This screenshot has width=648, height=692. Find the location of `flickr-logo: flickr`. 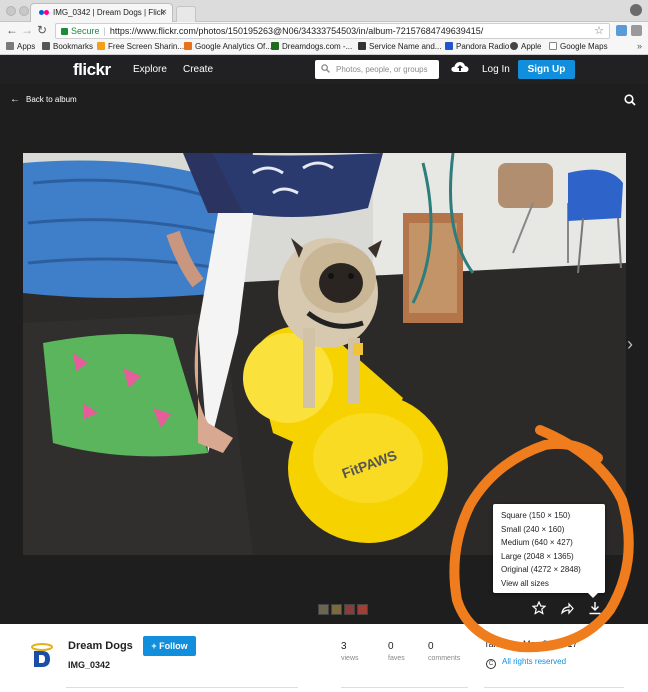

flickr-logo: flickr is located at coordinates (92, 70).